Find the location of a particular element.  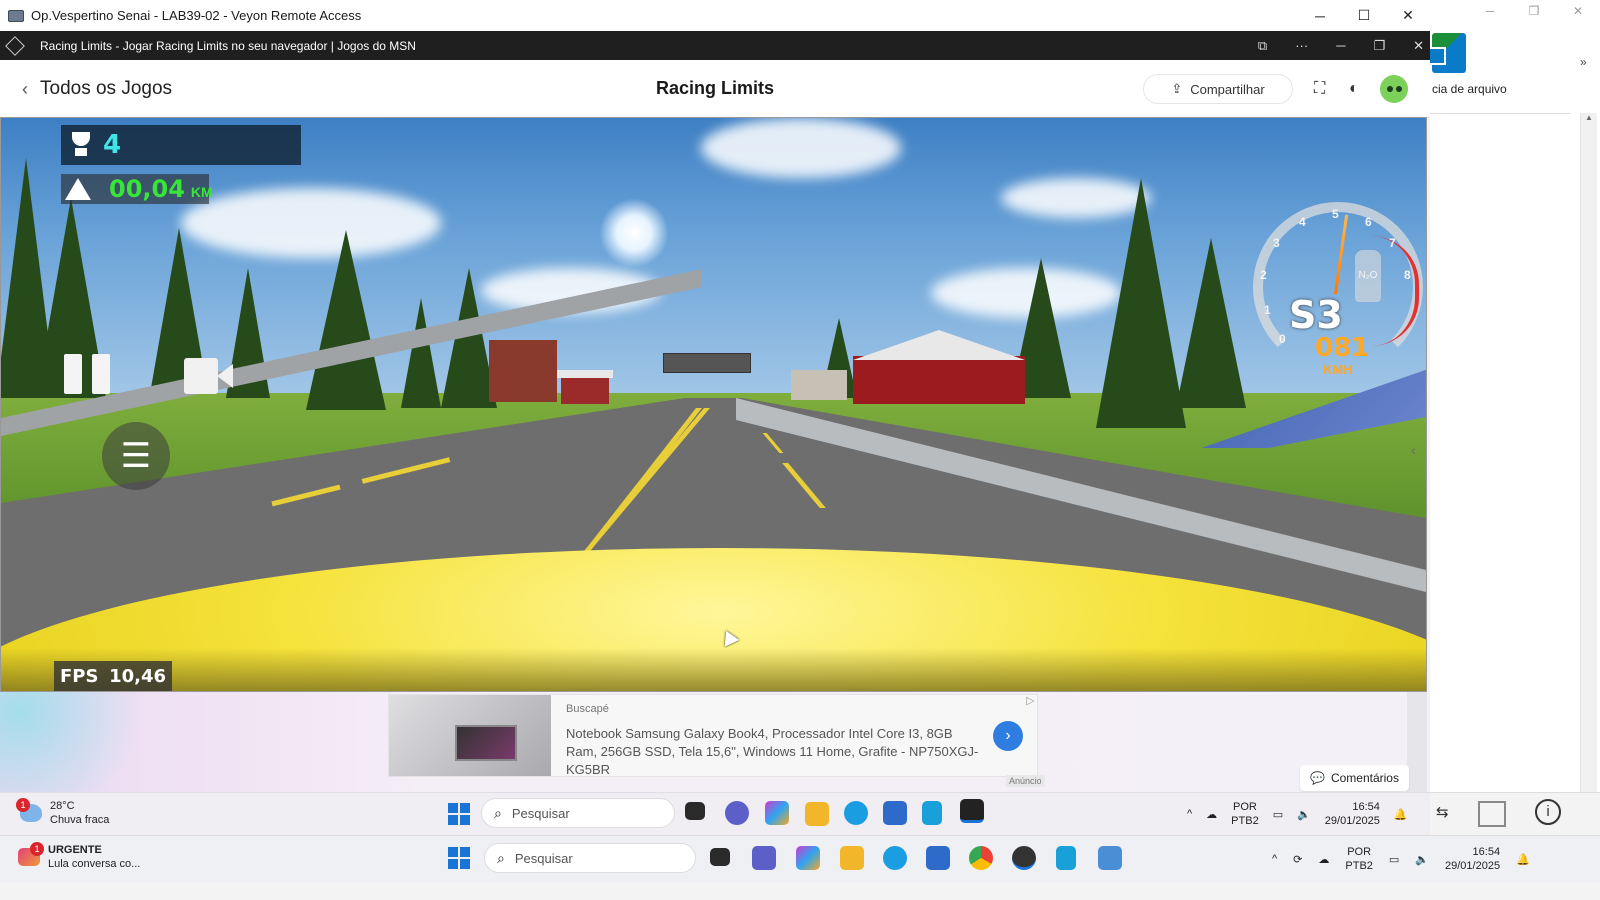

trophy-count: 4 is located at coordinates (112, 145).